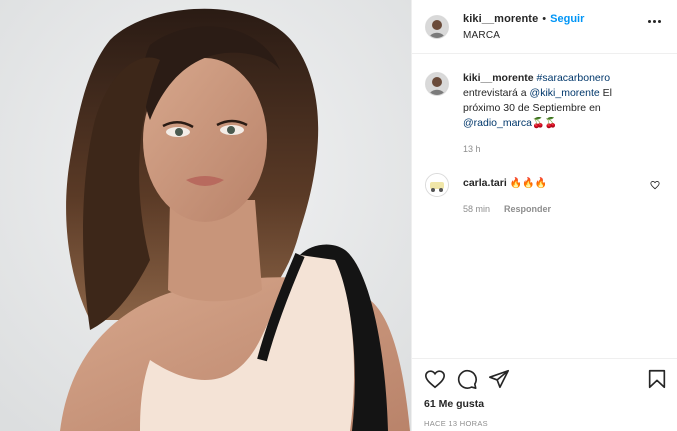 The width and height of the screenshot is (677, 431). What do you see at coordinates (528, 183) in the screenshot?
I see `fire-emojis: 🔥🔥🔥` at bounding box center [528, 183].